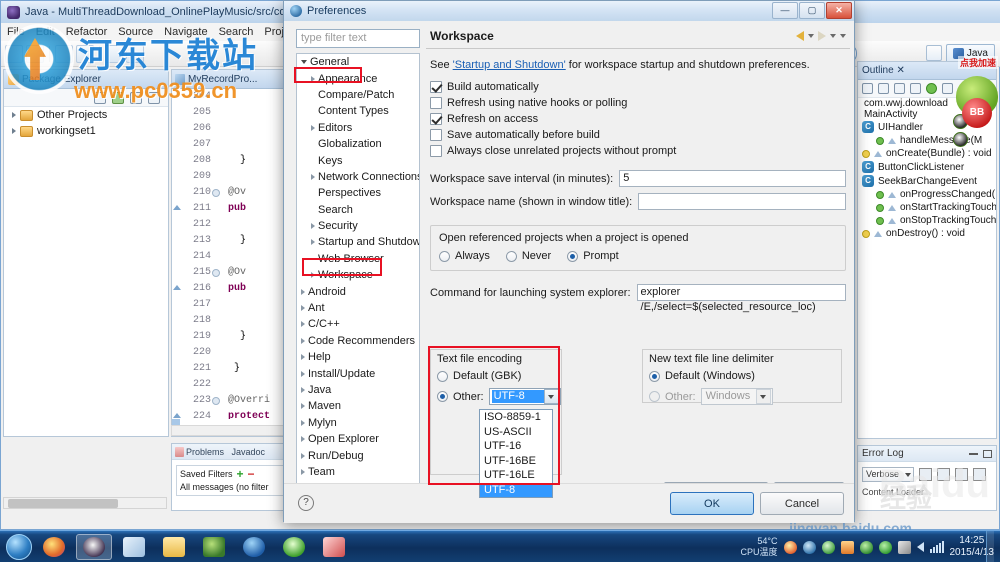  Describe the element at coordinates (899, 88) in the screenshot. I see `hide-fields-icon` at that location.